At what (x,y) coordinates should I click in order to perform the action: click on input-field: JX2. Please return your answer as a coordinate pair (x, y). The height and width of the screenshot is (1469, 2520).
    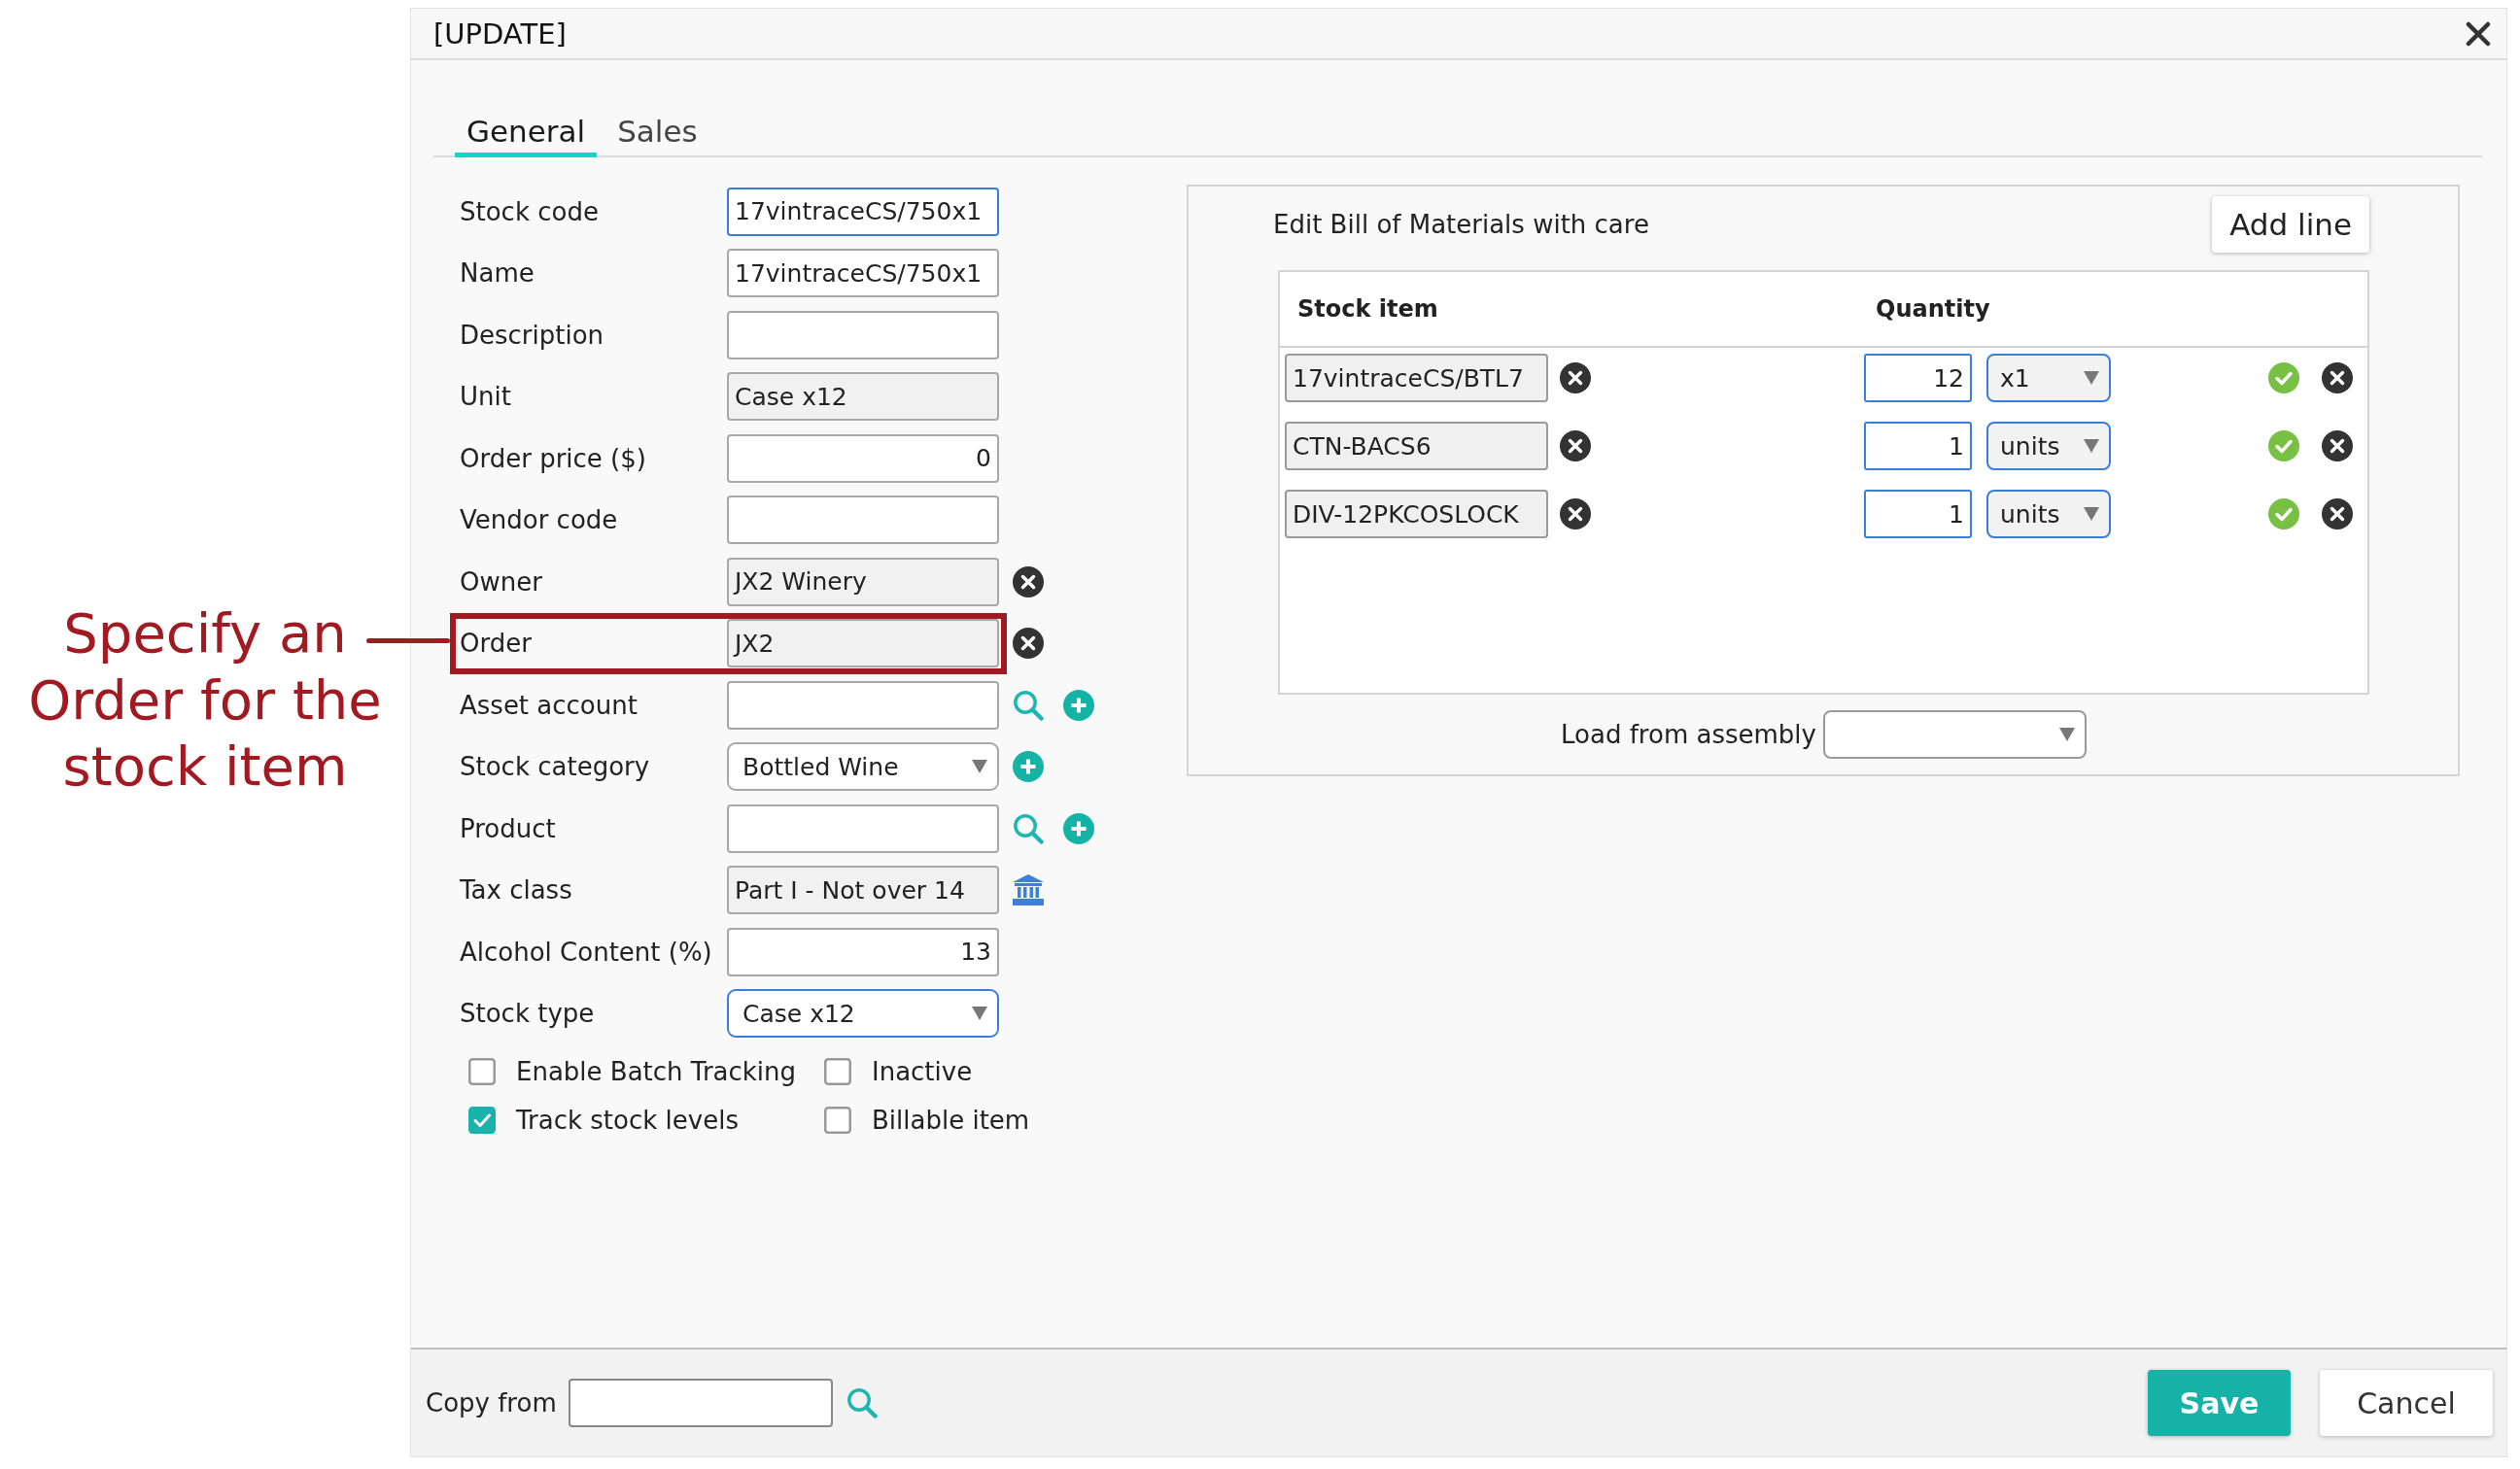
    Looking at the image, I should click on (863, 643).